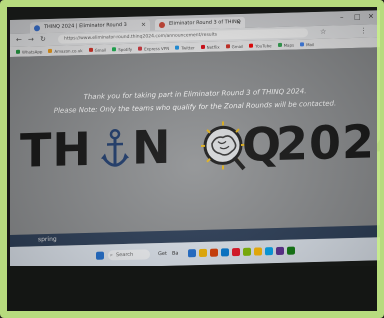 The height and width of the screenshot is (318, 384). I want to click on logo-letters-th: TH, so click(56, 149).